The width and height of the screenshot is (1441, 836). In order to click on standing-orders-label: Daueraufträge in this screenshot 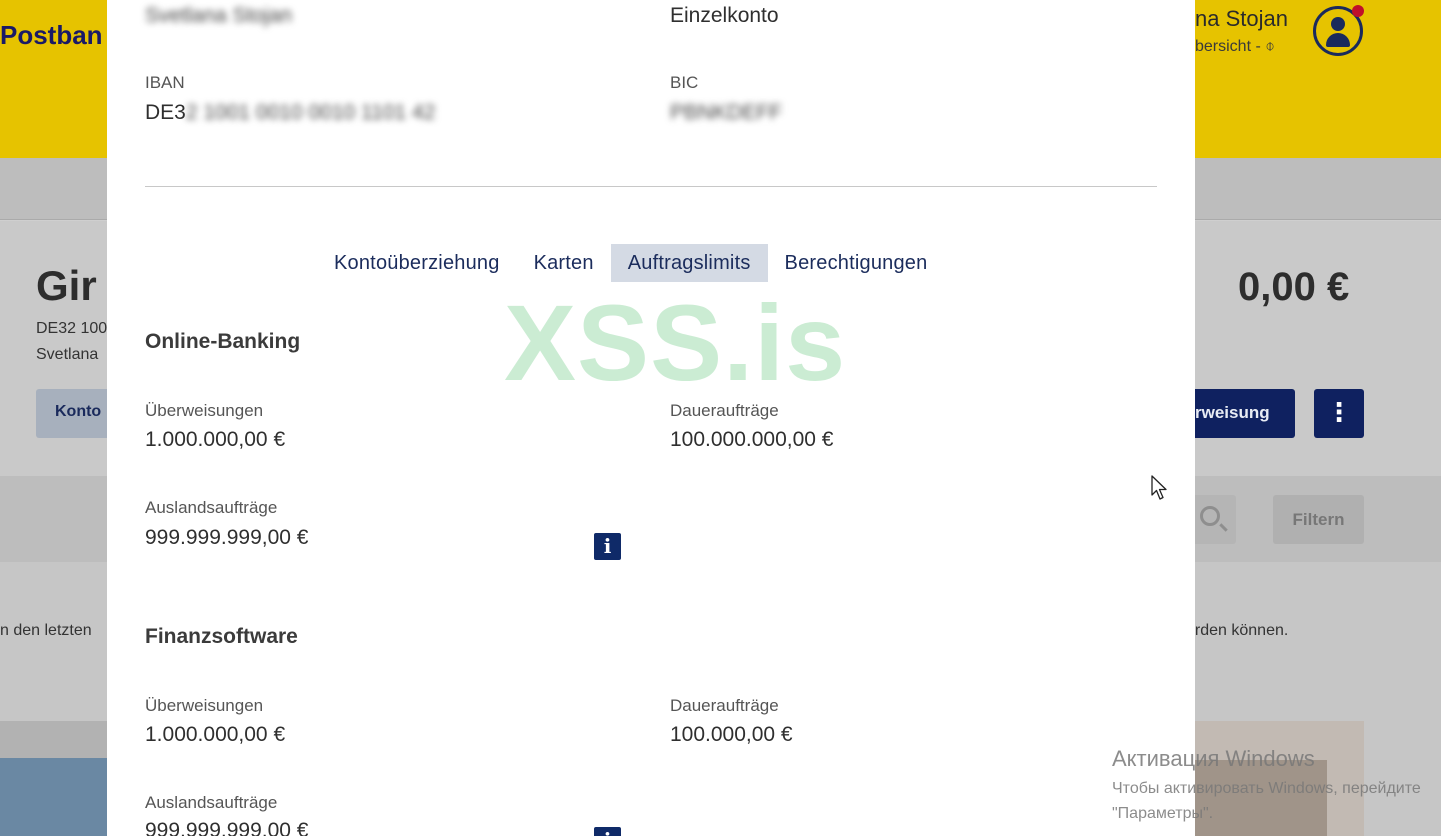, I will do `click(724, 705)`.